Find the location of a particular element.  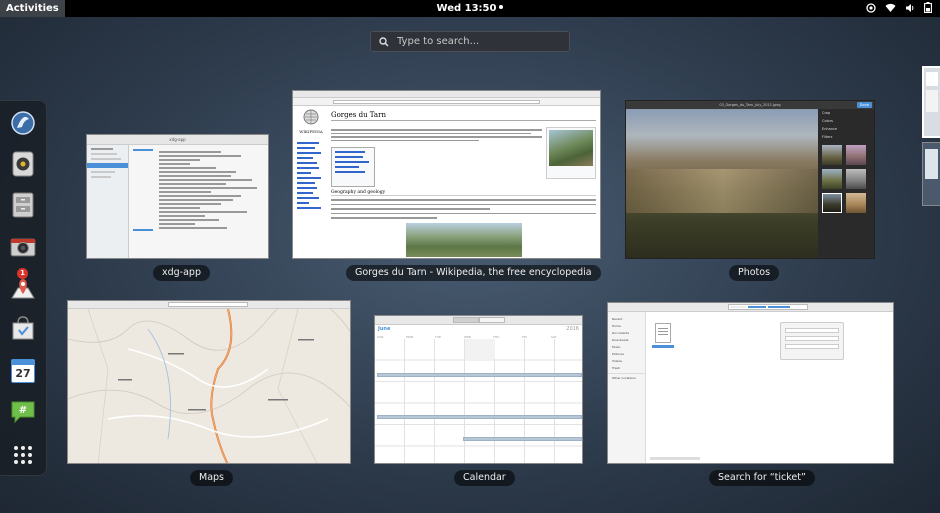

photos-header-title: 03_Gorges_du_Tarn_July_2011.jpeg is located at coordinates (750, 105).